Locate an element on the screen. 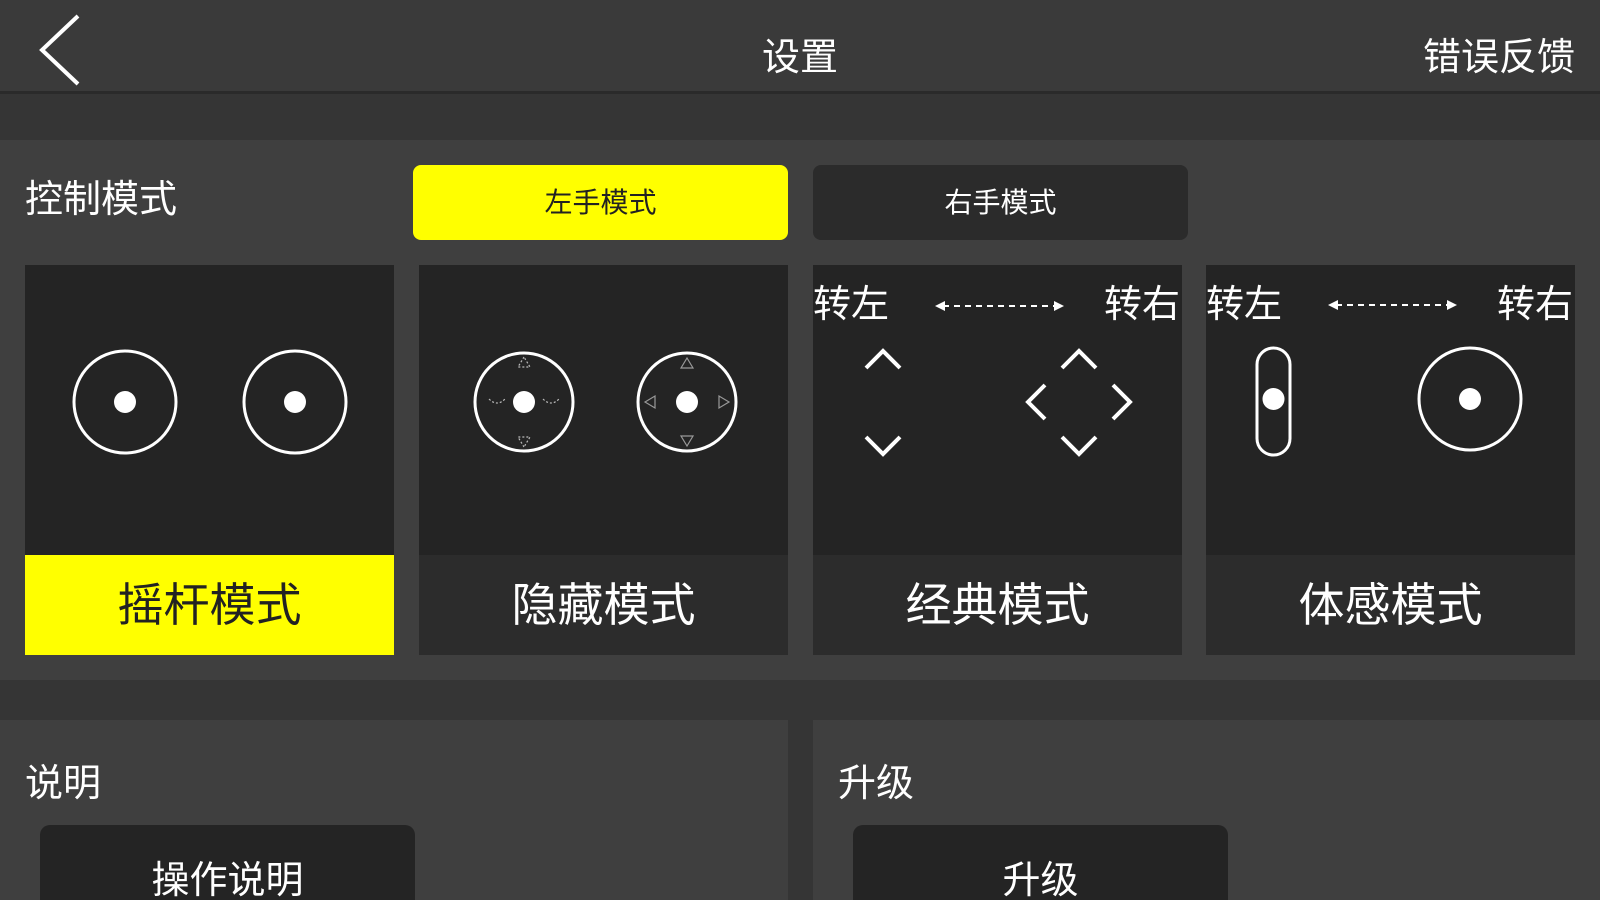 The width and height of the screenshot is (1600, 900). page-title: 设置 is located at coordinates (799, 57).